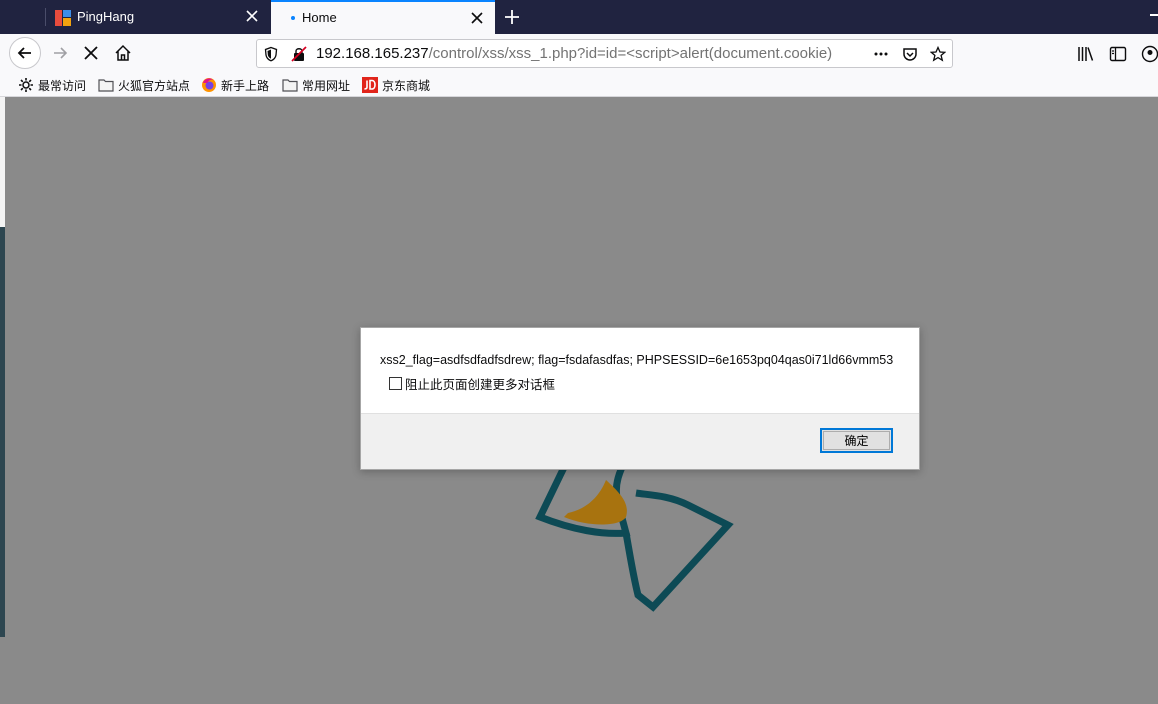 Image resolution: width=1158 pixels, height=704 pixels. Describe the element at coordinates (1154, 15) in the screenshot. I see `window-minimize-icon` at that location.